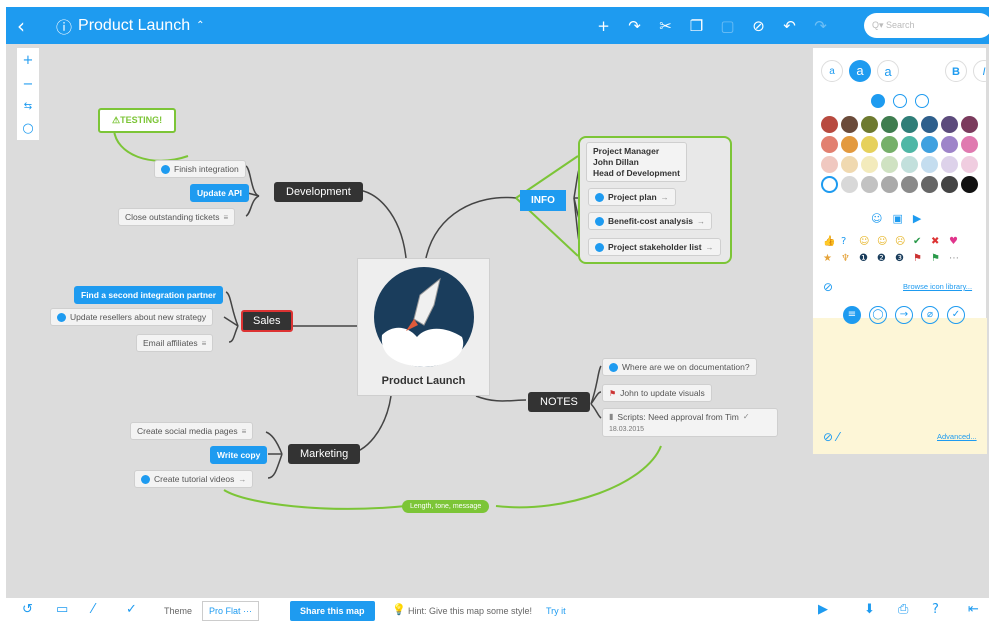 The width and height of the screenshot is (989, 624). Describe the element at coordinates (657, 393) in the screenshot. I see `update-visuals-node: ⚑ John to update visuals` at that location.